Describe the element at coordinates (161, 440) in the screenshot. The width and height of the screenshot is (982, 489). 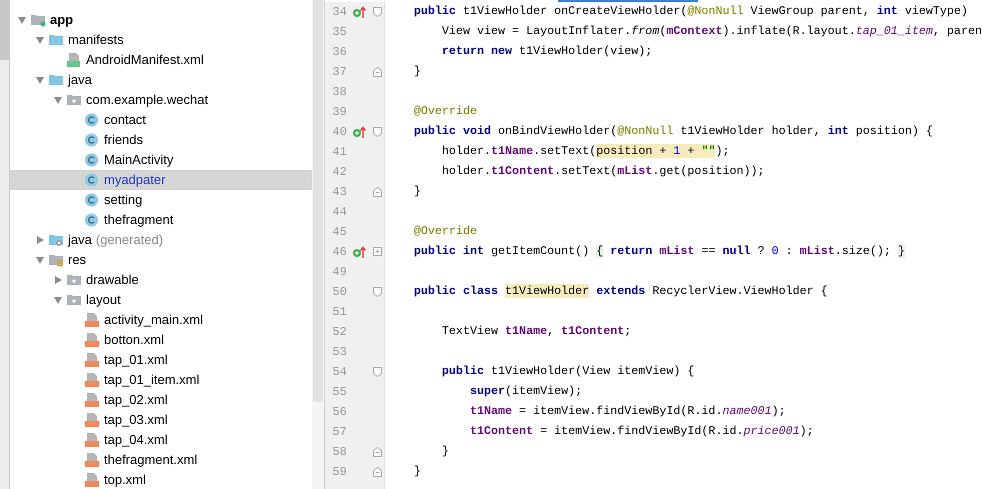
I see `tree-item: tap_04.xml` at that location.